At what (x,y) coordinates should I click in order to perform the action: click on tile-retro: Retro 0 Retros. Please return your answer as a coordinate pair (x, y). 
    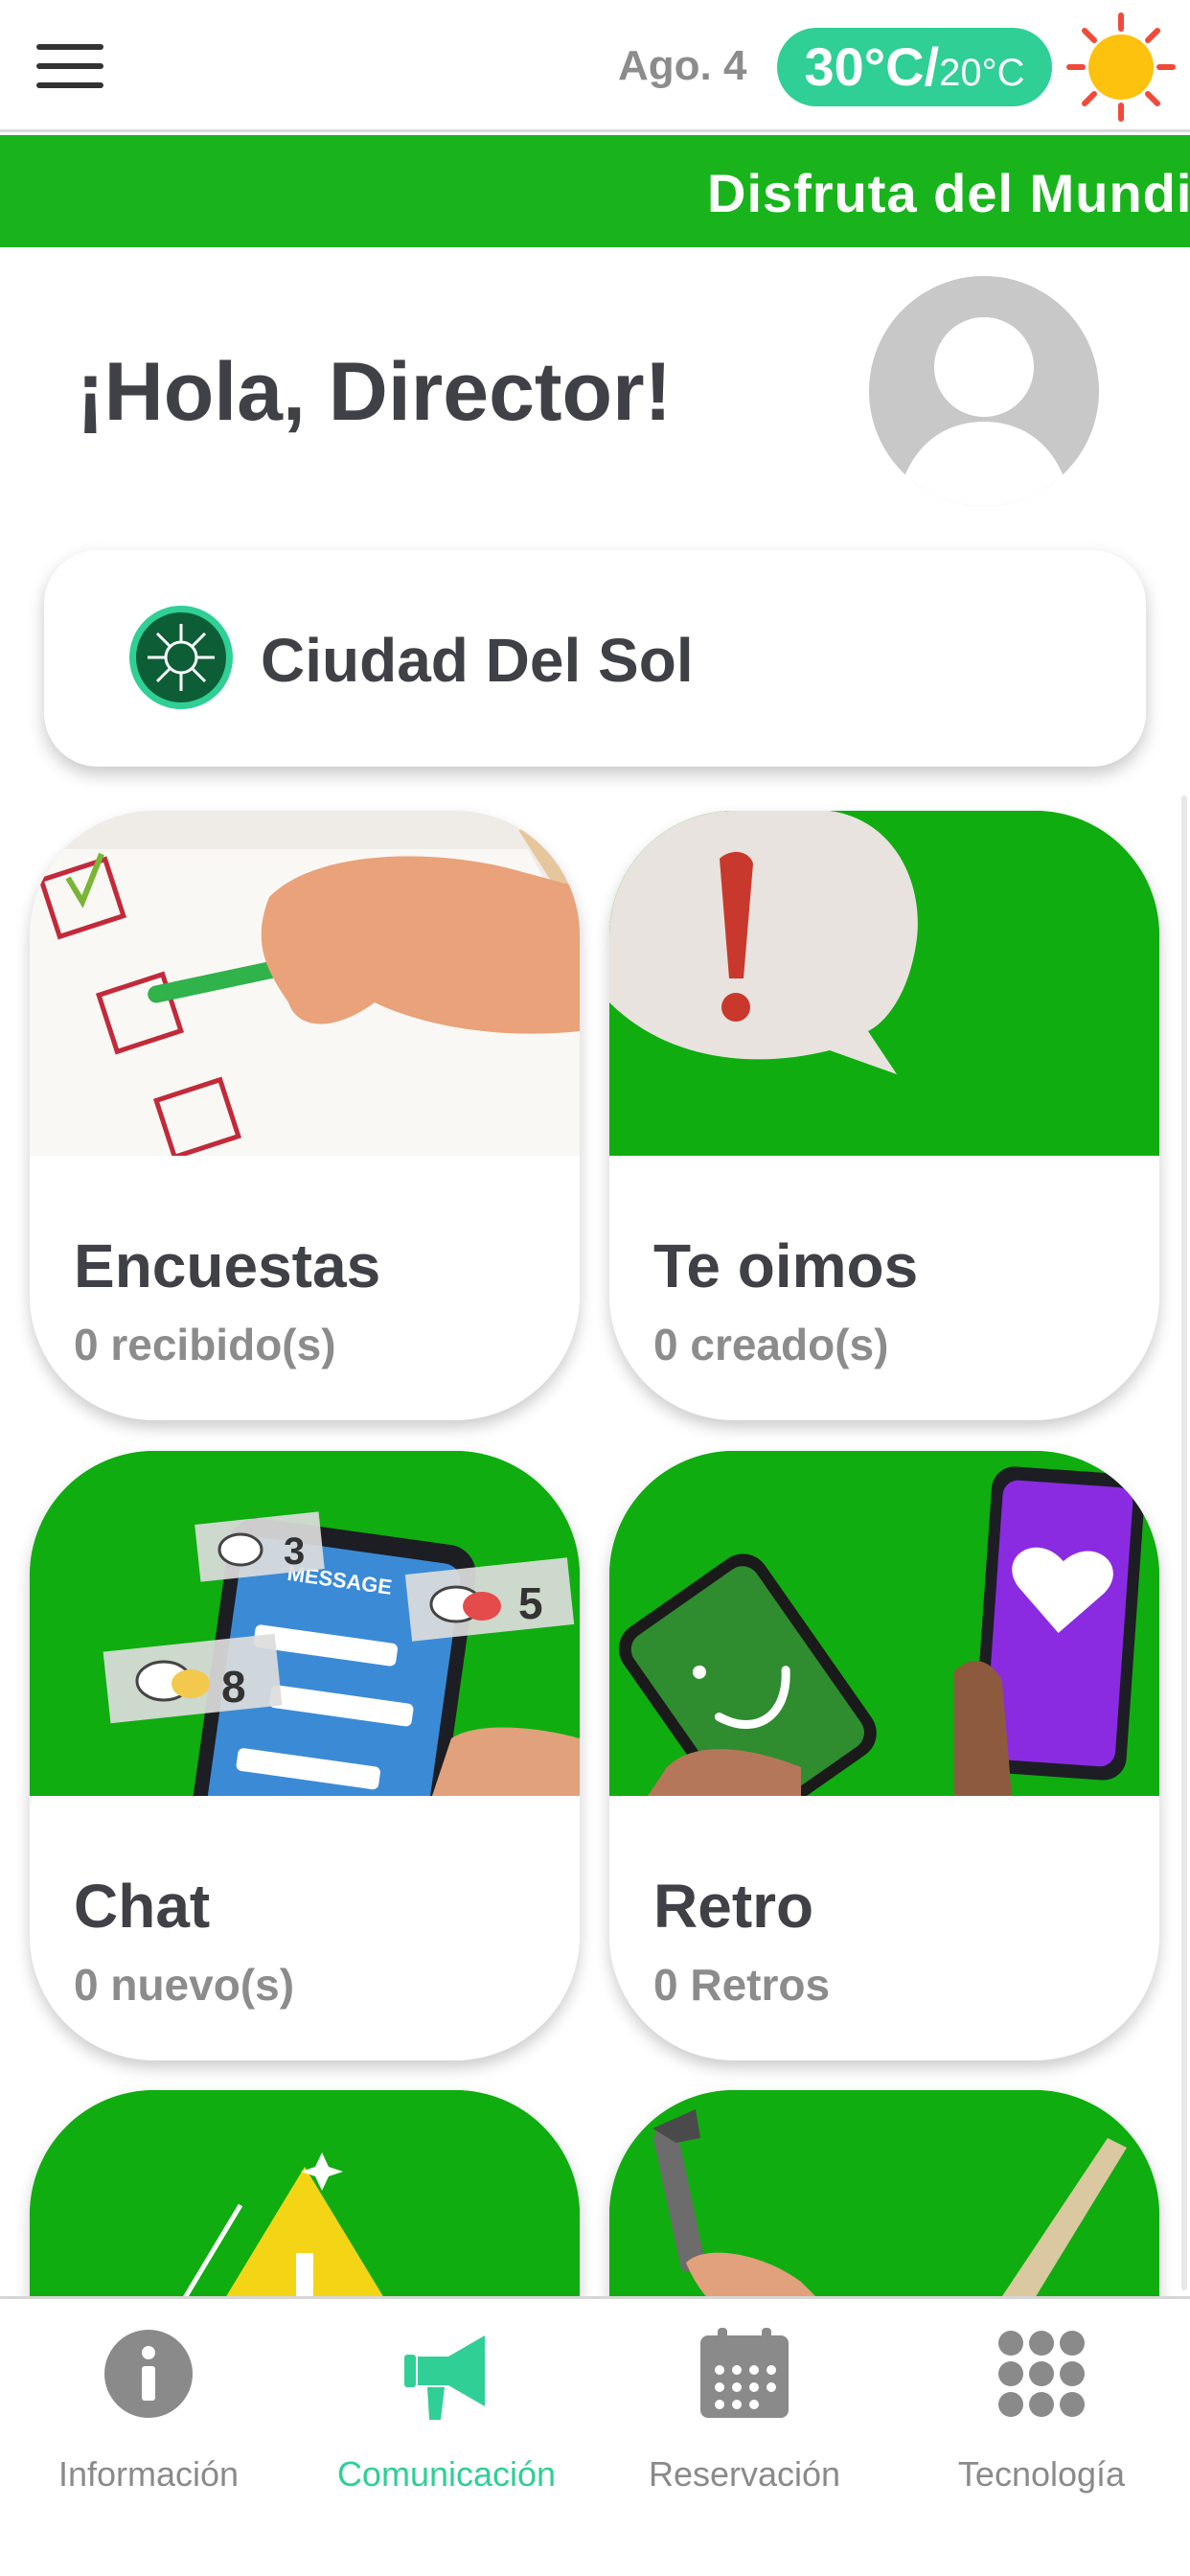
    Looking at the image, I should click on (884, 1755).